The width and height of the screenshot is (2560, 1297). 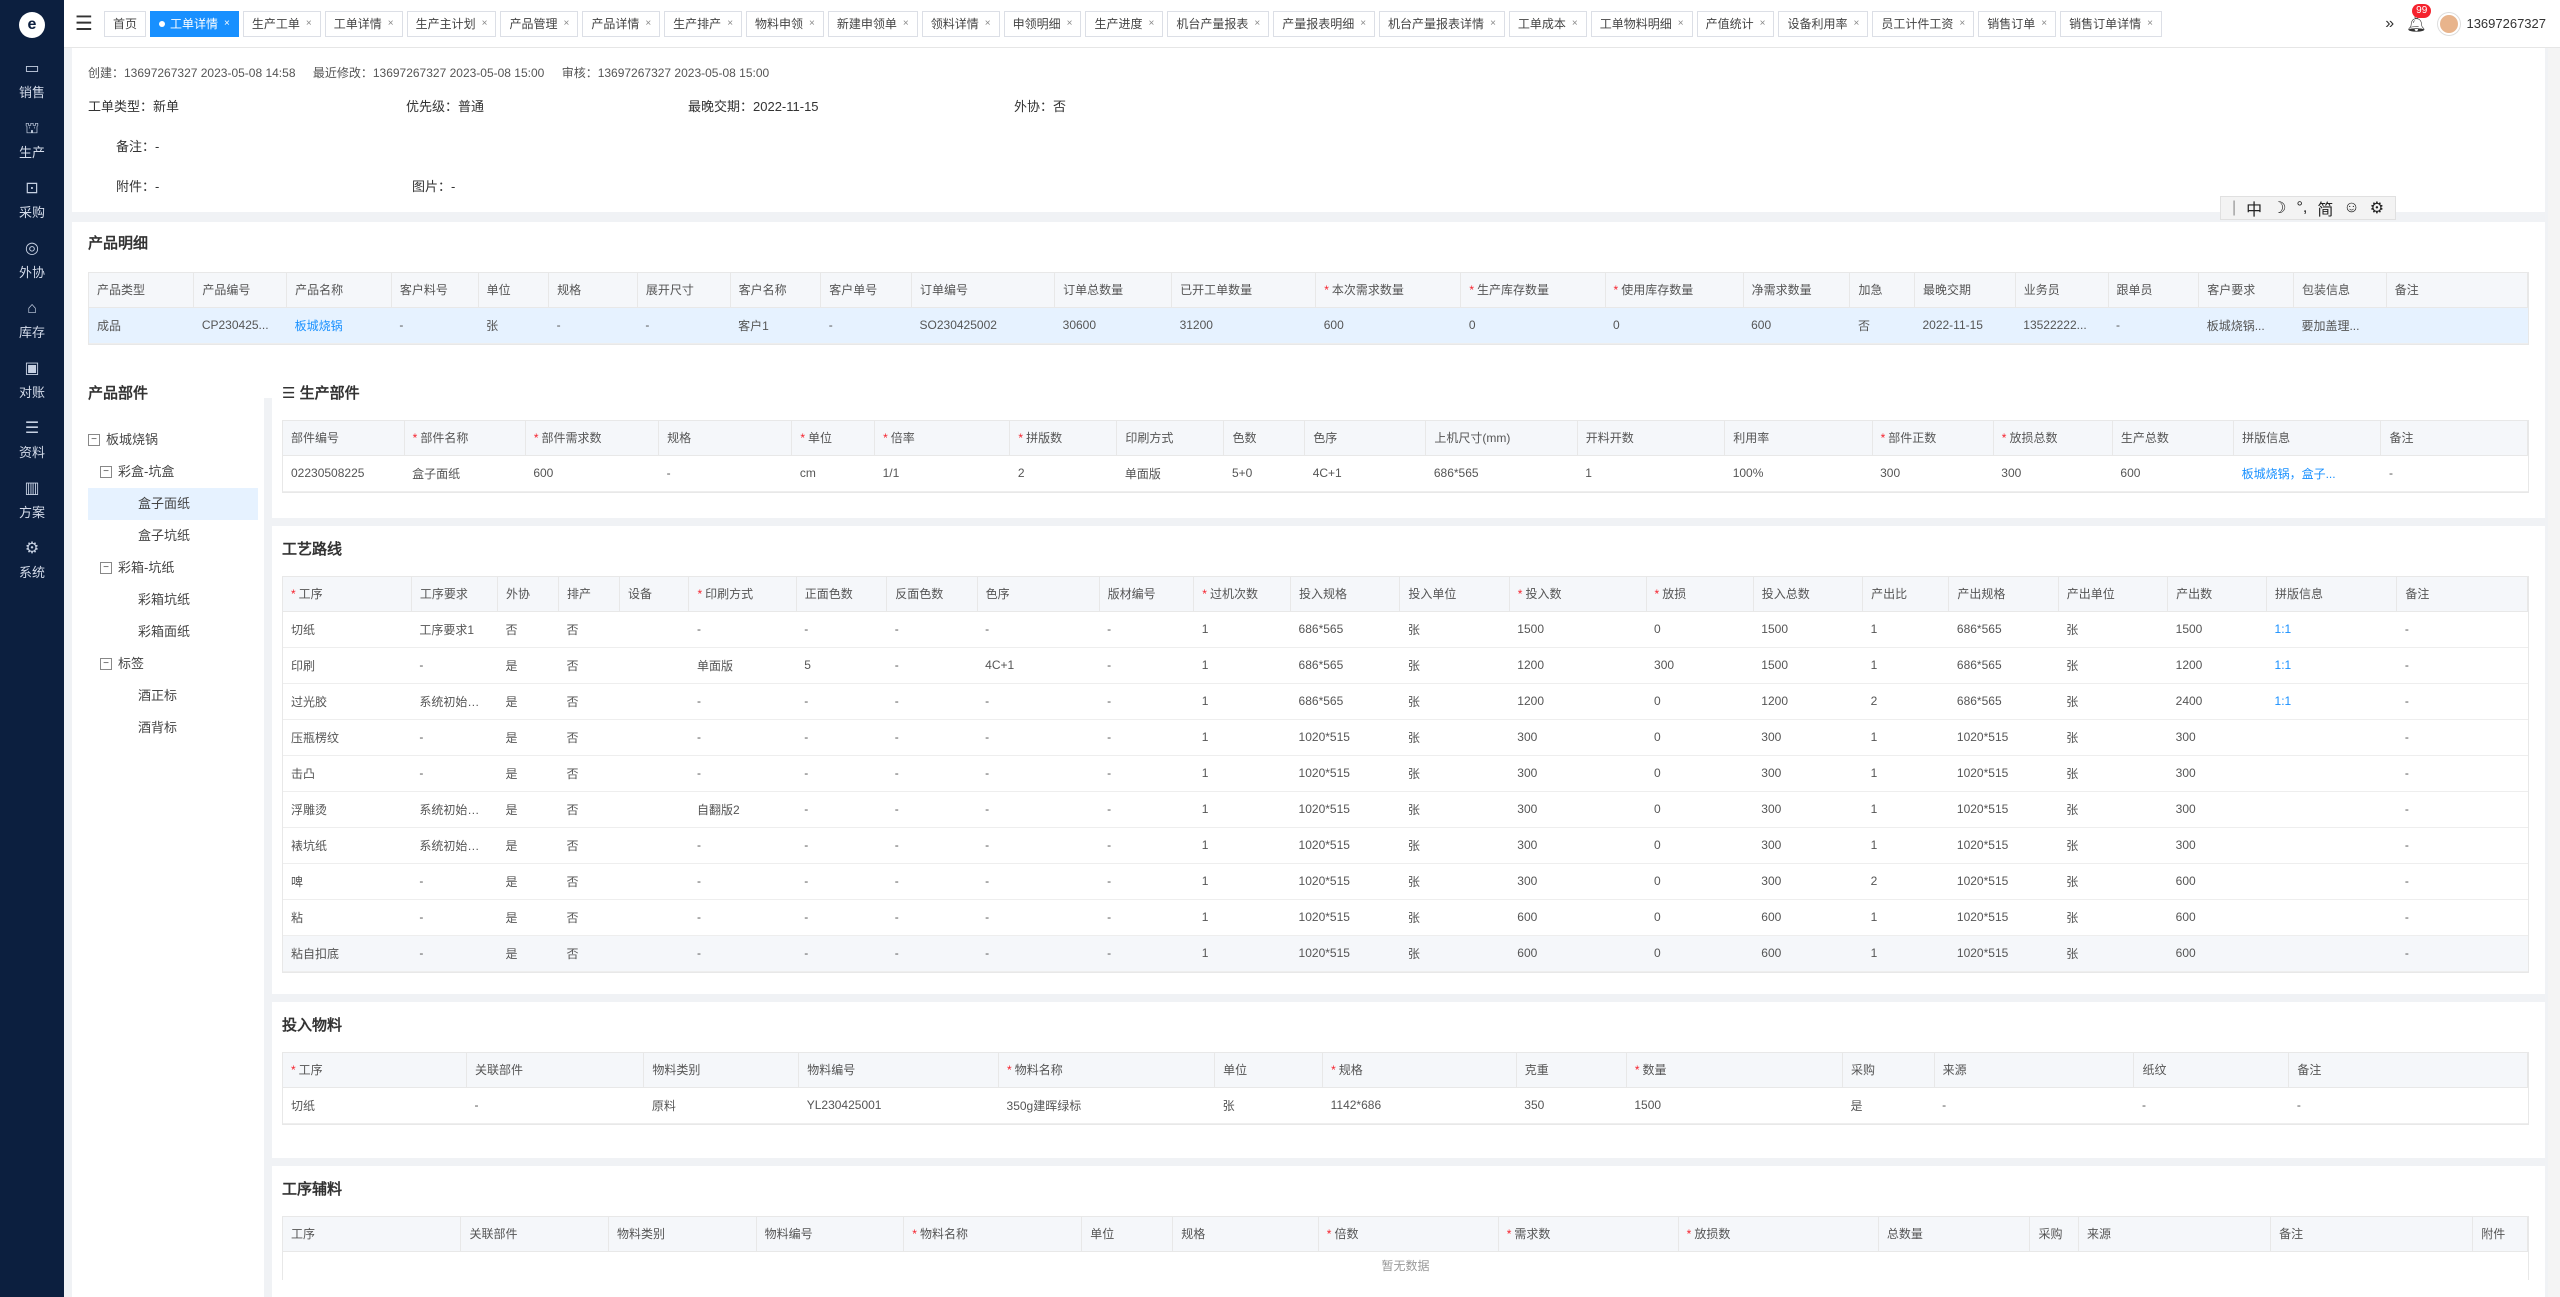 What do you see at coordinates (2554, 672) in the screenshot?
I see `page-scrollbar` at bounding box center [2554, 672].